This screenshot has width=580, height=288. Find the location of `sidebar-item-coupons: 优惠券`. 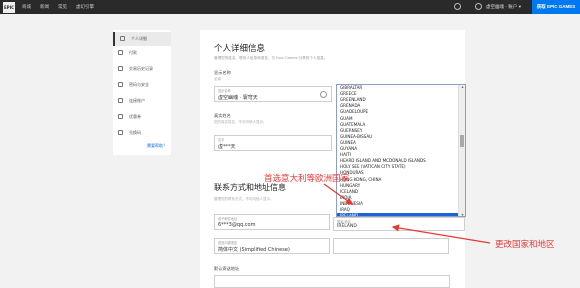

sidebar-item-coupons: 优惠券 is located at coordinates (142, 117).